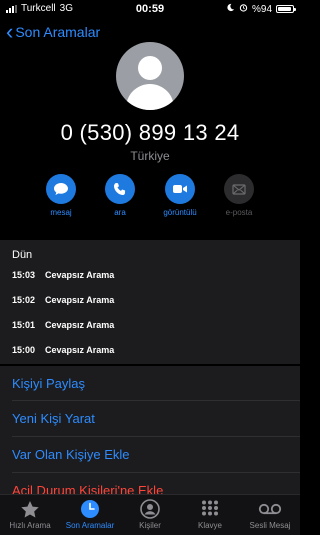  I want to click on status-right: %94, so click(261, 9).